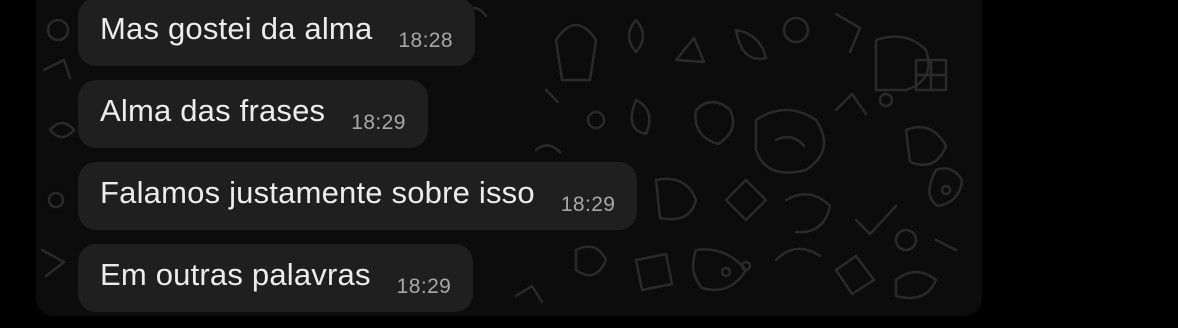  What do you see at coordinates (425, 40) in the screenshot?
I see `message-timestamp: 18:28` at bounding box center [425, 40].